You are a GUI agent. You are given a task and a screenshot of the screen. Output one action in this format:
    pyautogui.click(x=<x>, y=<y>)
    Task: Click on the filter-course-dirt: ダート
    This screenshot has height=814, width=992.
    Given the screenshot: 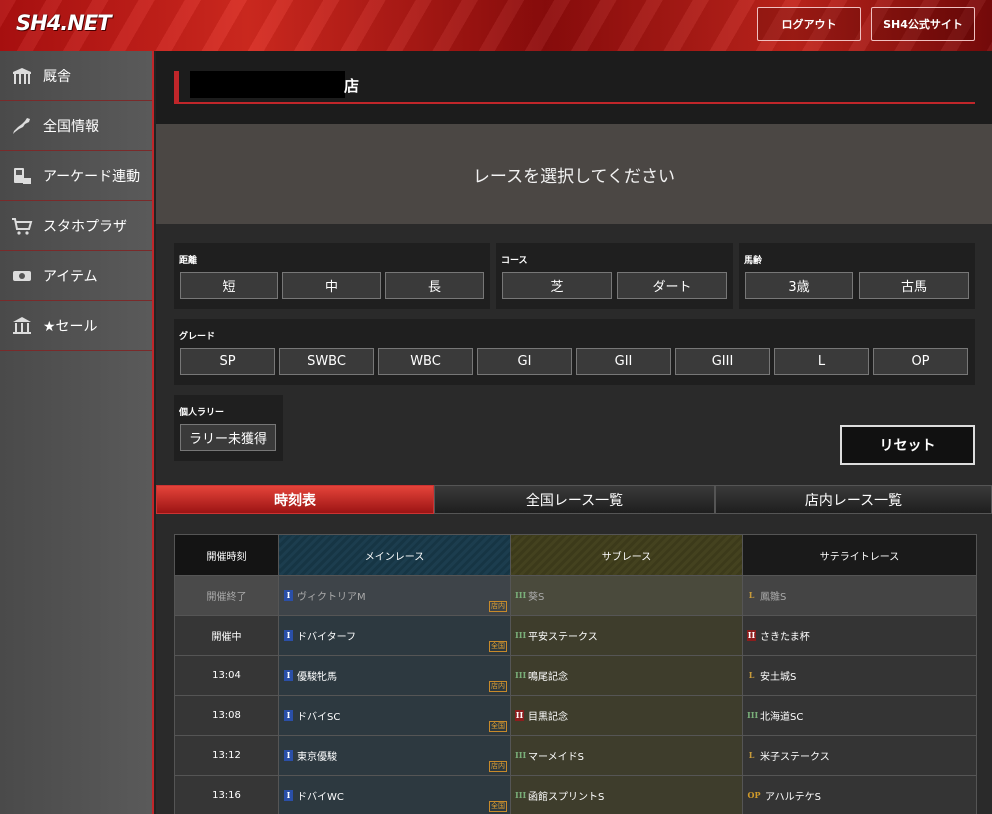 What is the action you would take?
    pyautogui.click(x=672, y=285)
    